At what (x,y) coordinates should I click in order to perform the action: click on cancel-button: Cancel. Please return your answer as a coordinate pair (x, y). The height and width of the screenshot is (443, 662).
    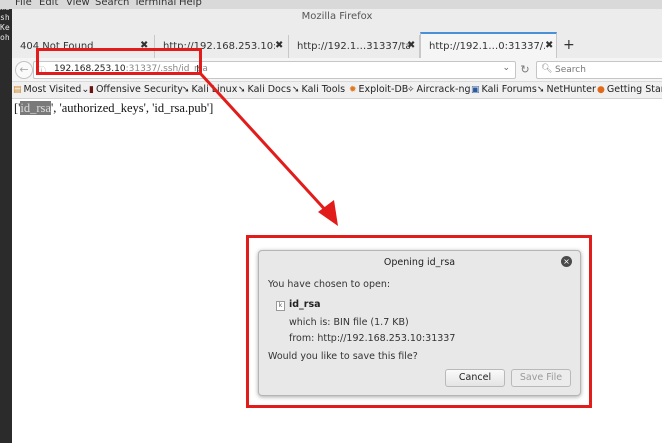
    Looking at the image, I should click on (475, 378).